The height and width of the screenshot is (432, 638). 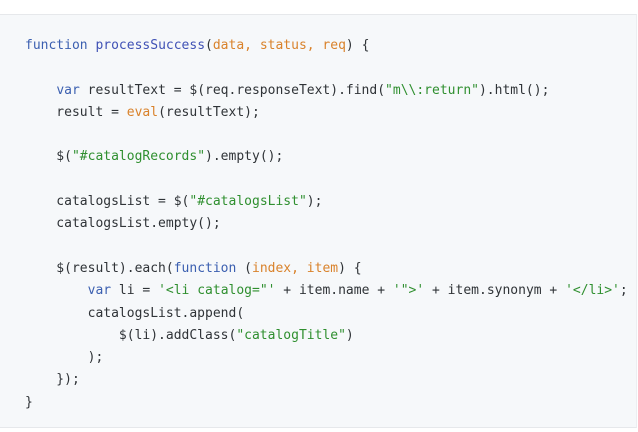 I want to click on code-line: $("#catalogRecords").empty();, so click(x=326, y=157).